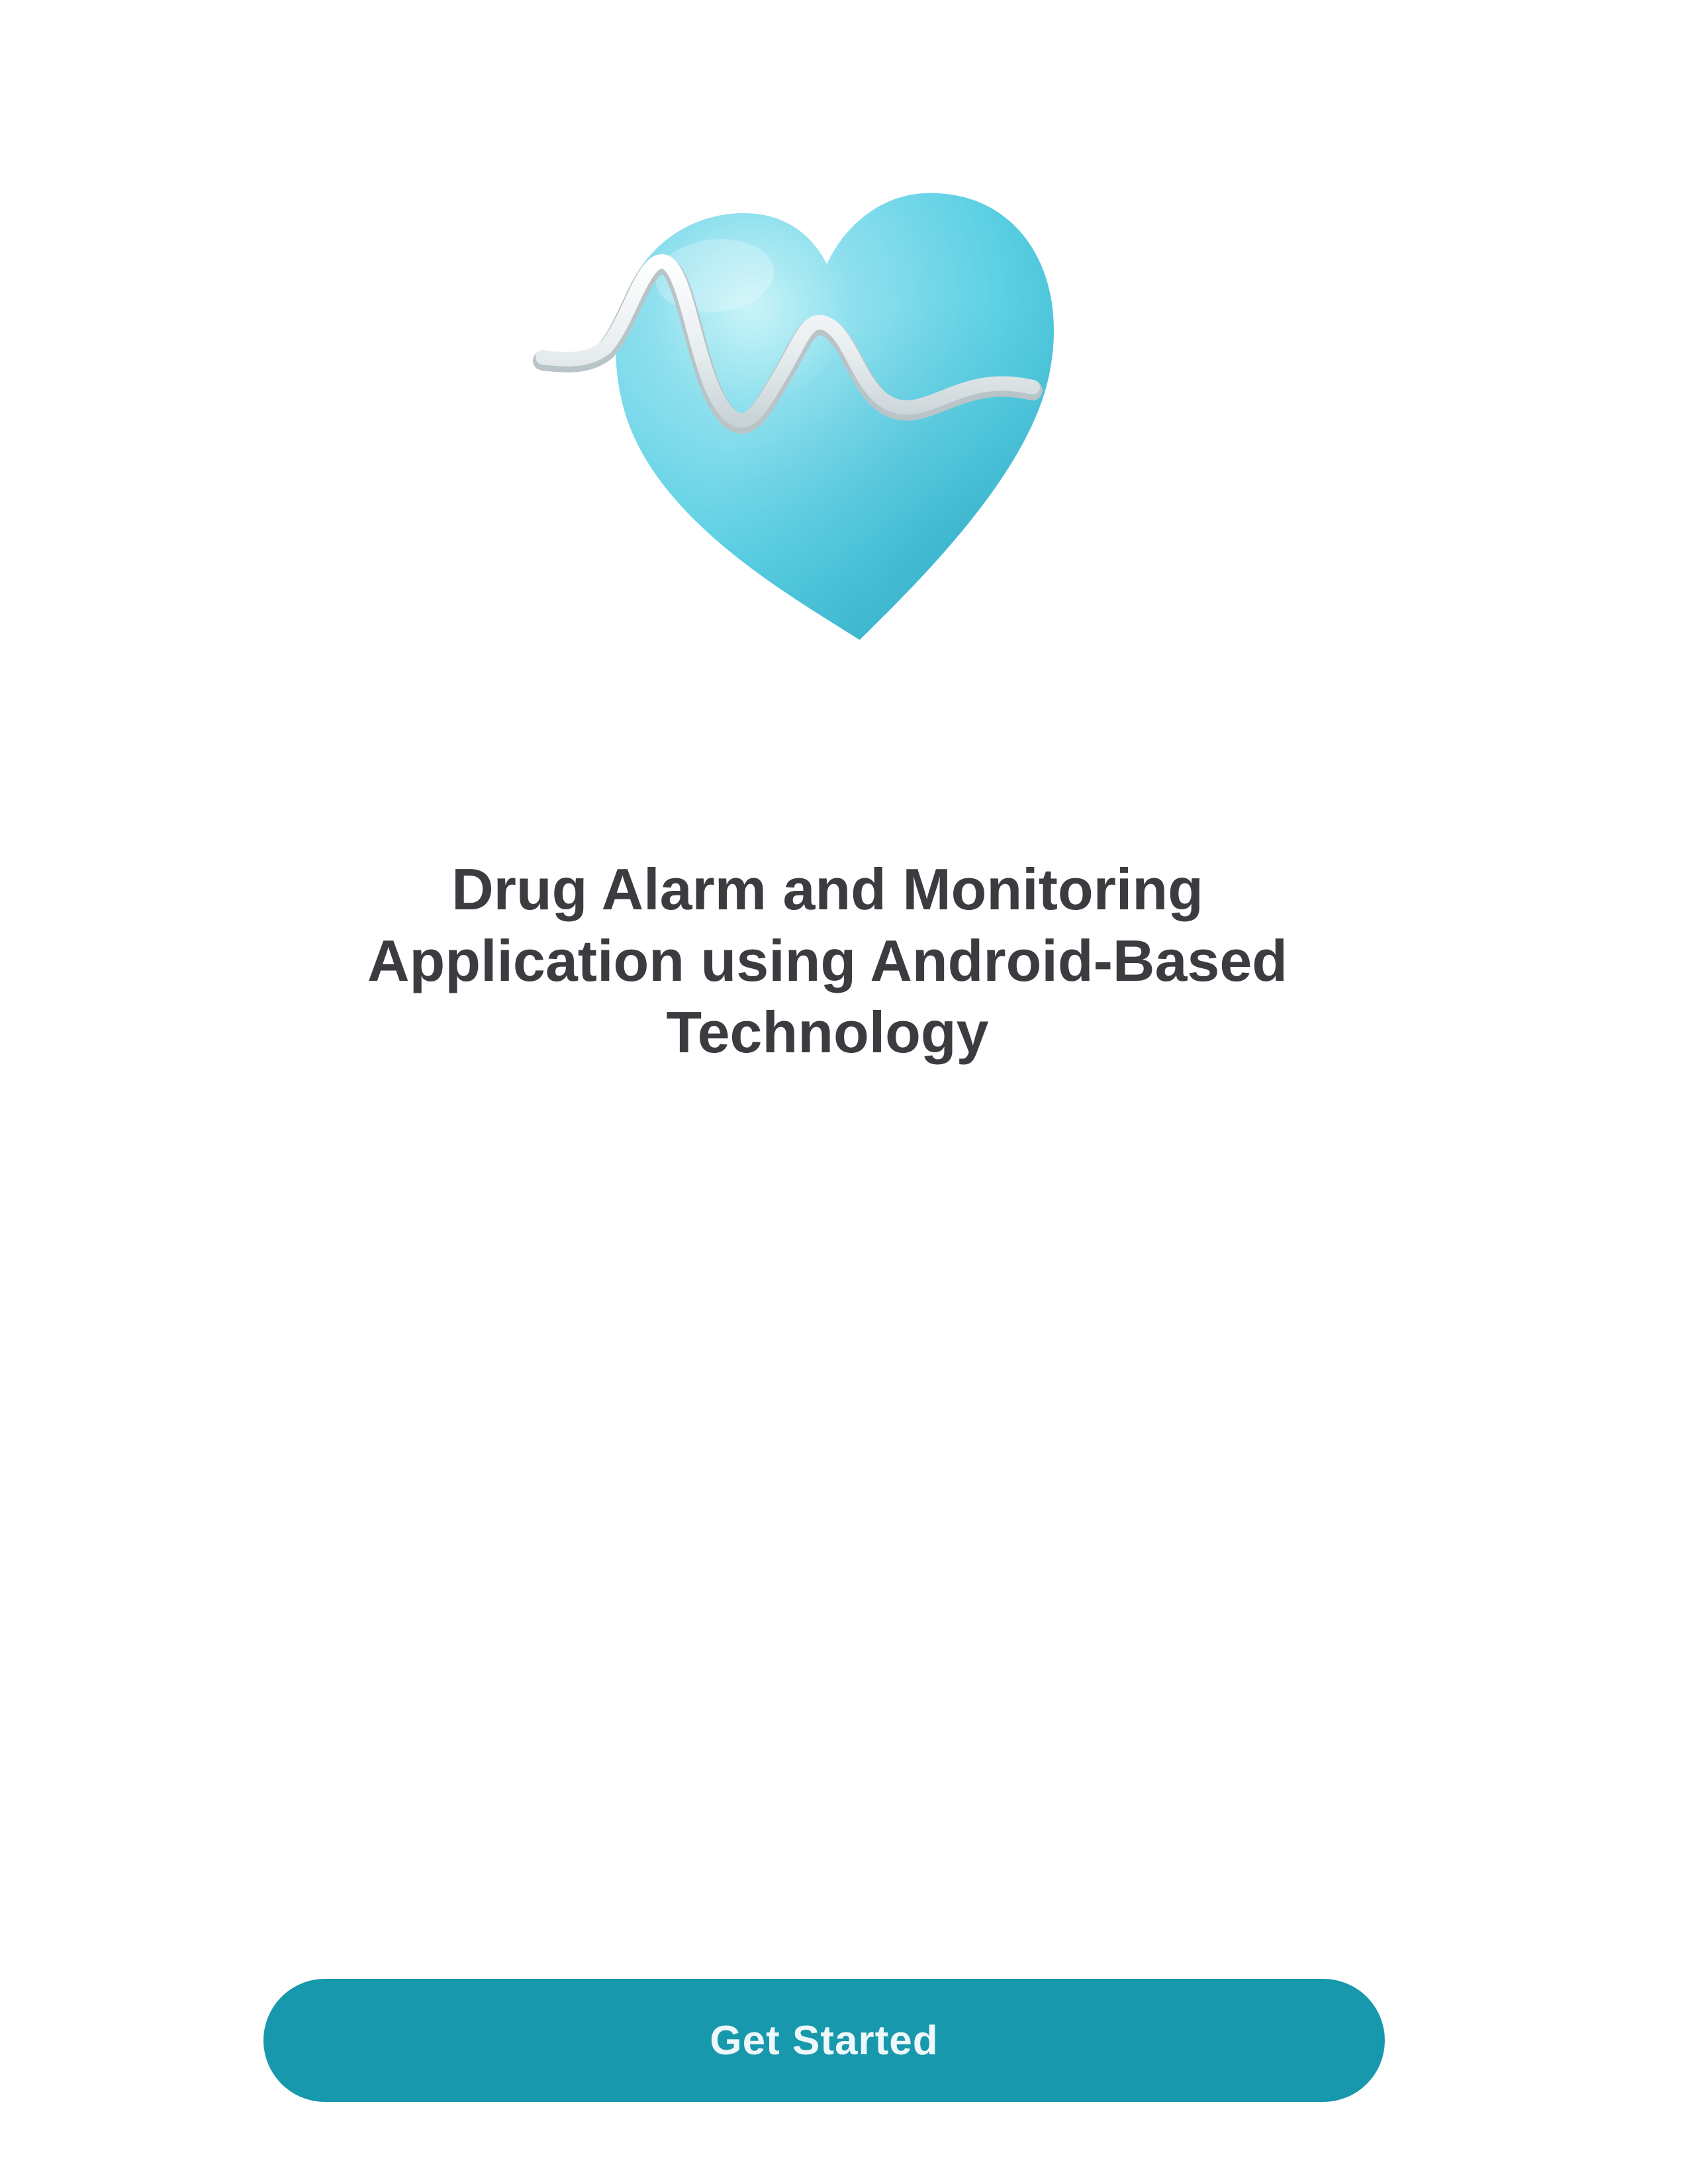  I want to click on get-started-label: Get Started, so click(824, 2040).